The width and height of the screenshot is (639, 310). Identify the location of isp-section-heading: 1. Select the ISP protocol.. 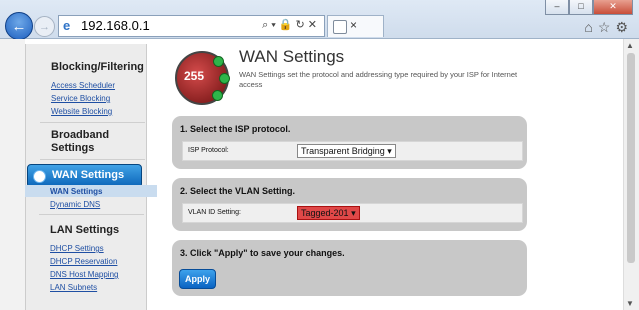
(235, 129).